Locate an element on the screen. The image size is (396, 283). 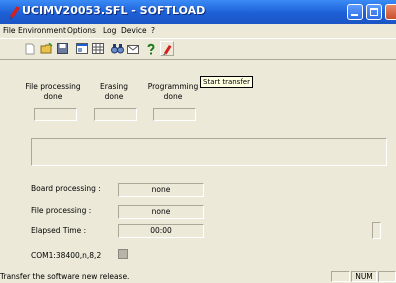
step-file-processing-label: File processing done is located at coordinates (53, 92).